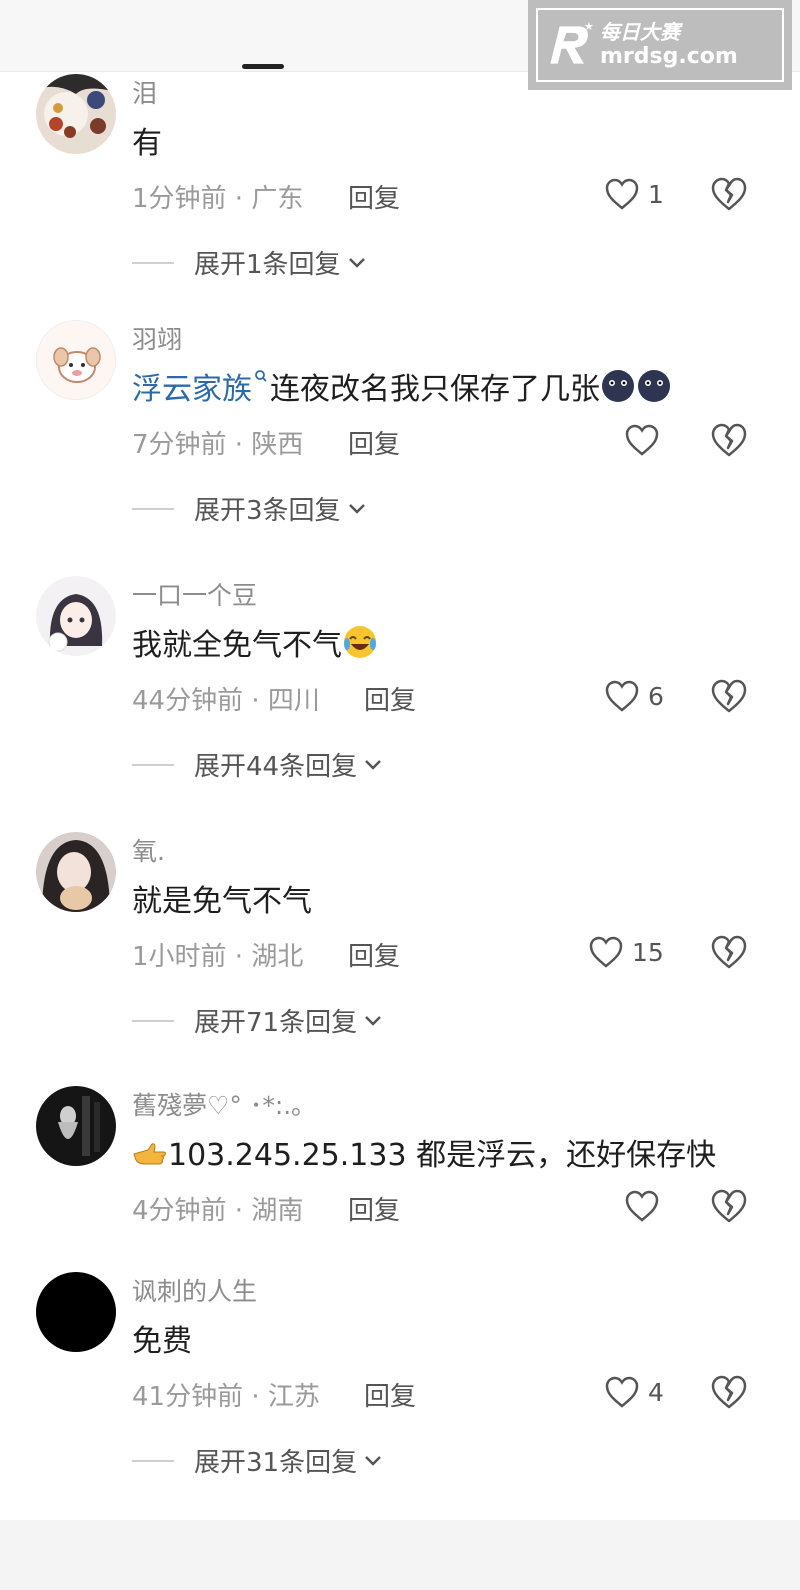 The width and height of the screenshot is (800, 1590). What do you see at coordinates (656, 696) in the screenshot?
I see `like-count: 6` at bounding box center [656, 696].